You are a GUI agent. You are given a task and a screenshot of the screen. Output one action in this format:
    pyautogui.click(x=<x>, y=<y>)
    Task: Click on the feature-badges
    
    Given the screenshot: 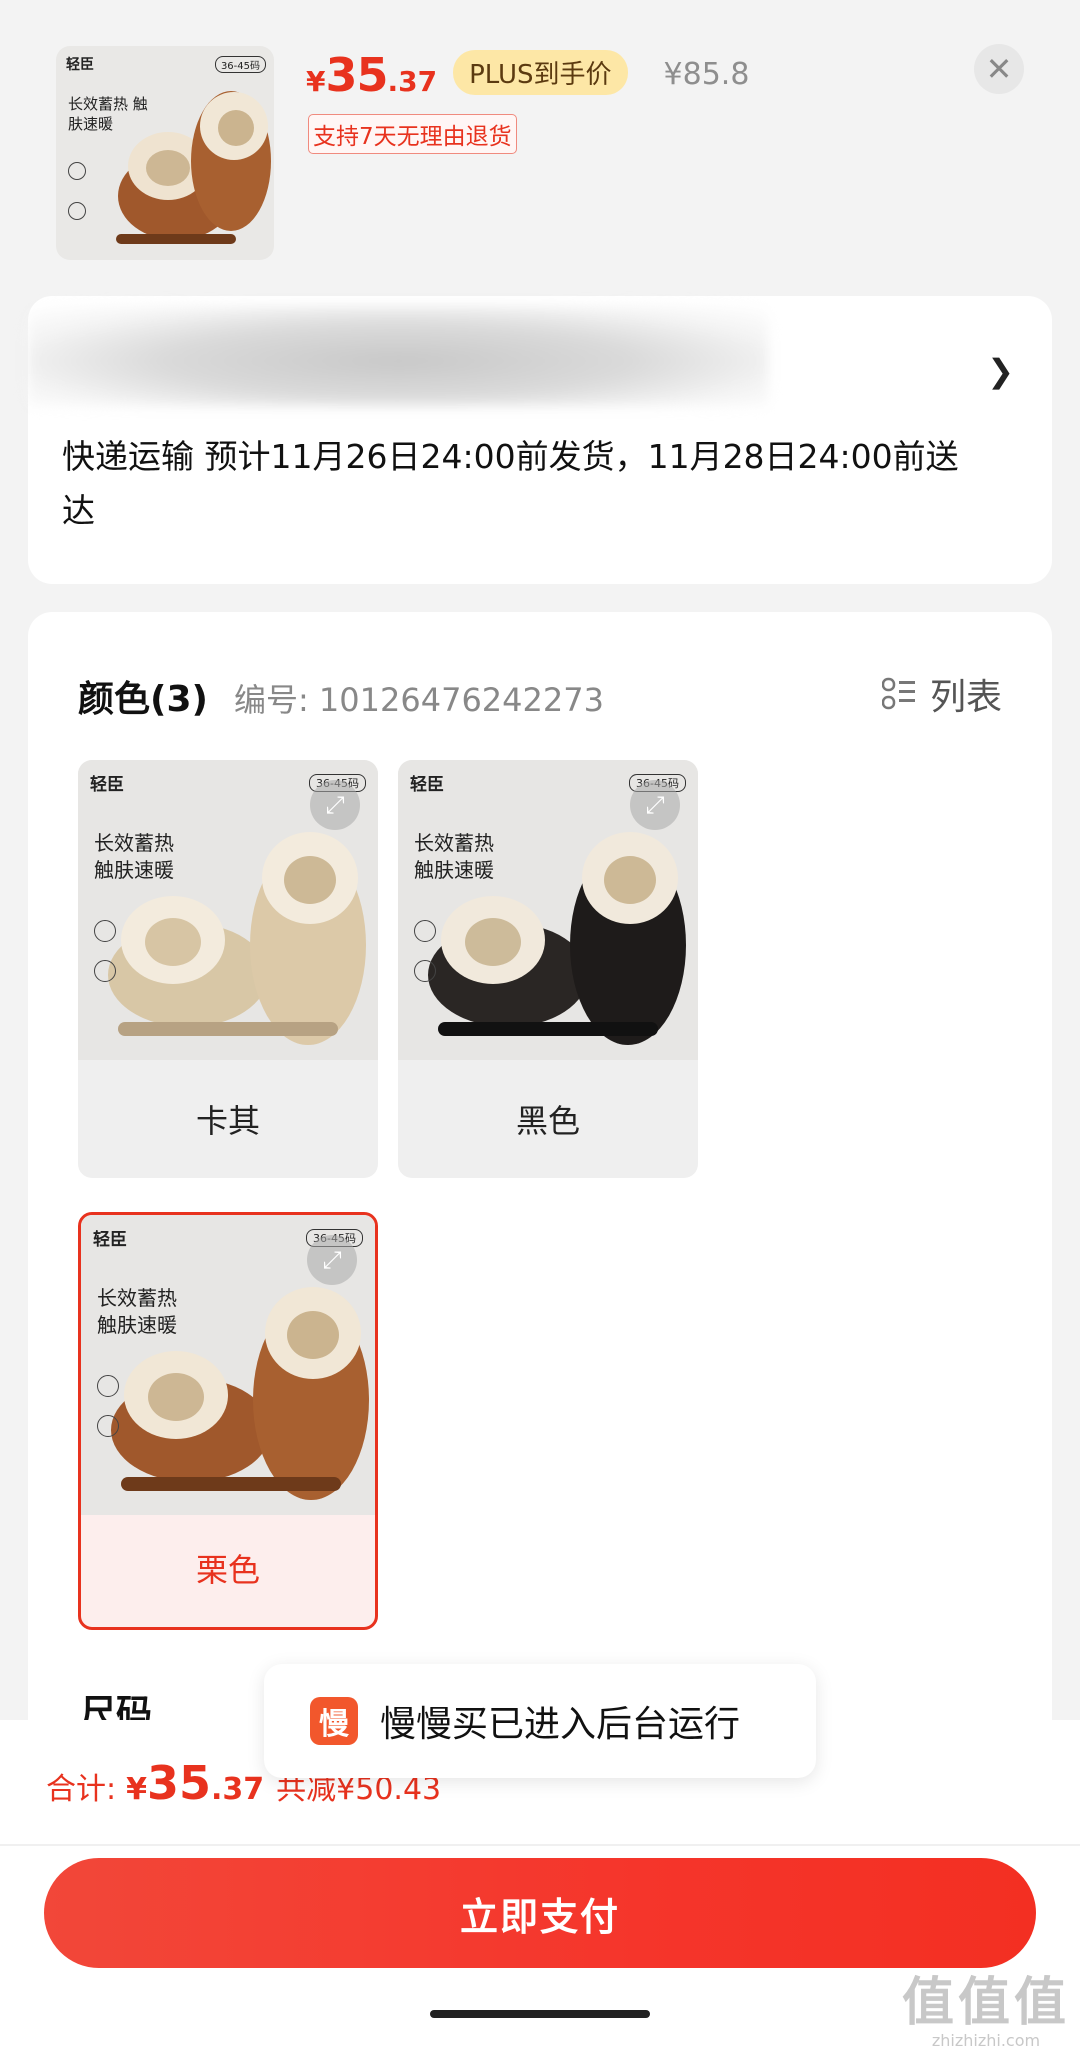 What is the action you would take?
    pyautogui.click(x=77, y=202)
    